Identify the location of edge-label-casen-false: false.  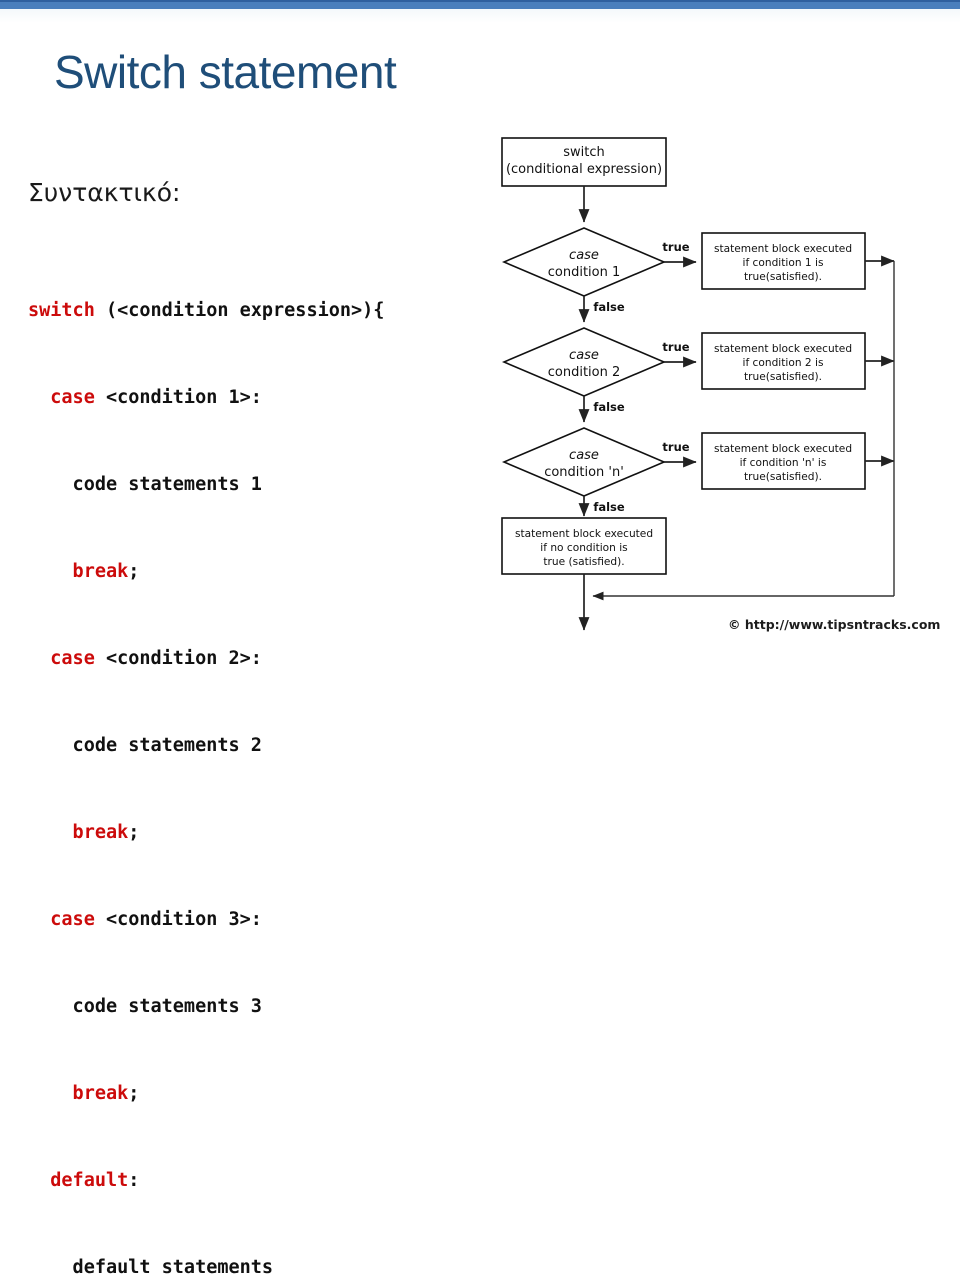
(609, 507).